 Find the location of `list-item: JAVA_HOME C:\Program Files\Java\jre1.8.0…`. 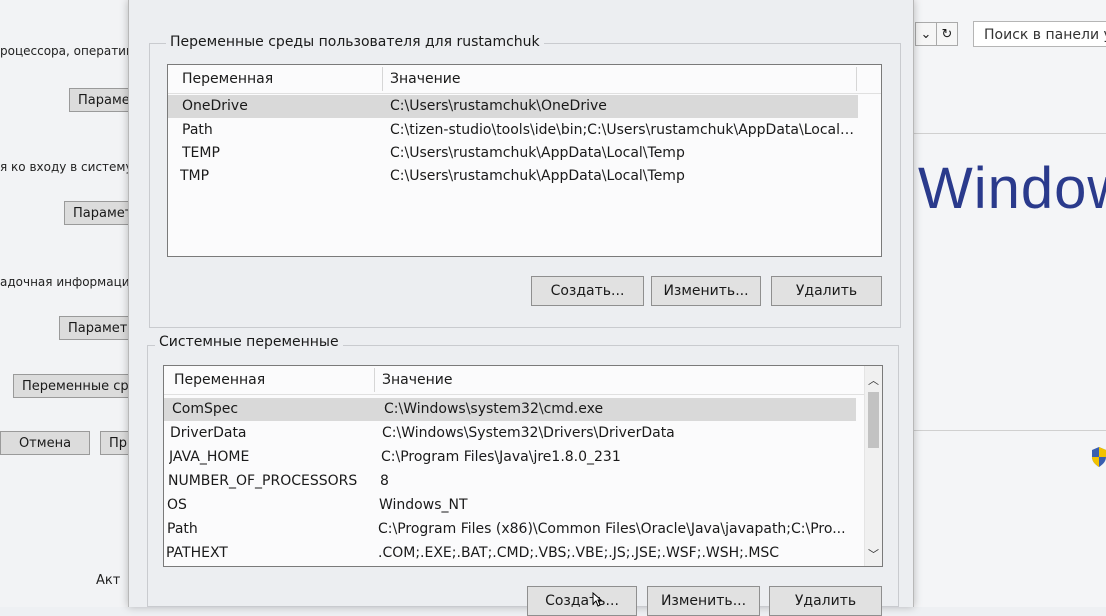

list-item: JAVA_HOME C:\Program Files\Java\jre1.8.0… is located at coordinates (510, 457).